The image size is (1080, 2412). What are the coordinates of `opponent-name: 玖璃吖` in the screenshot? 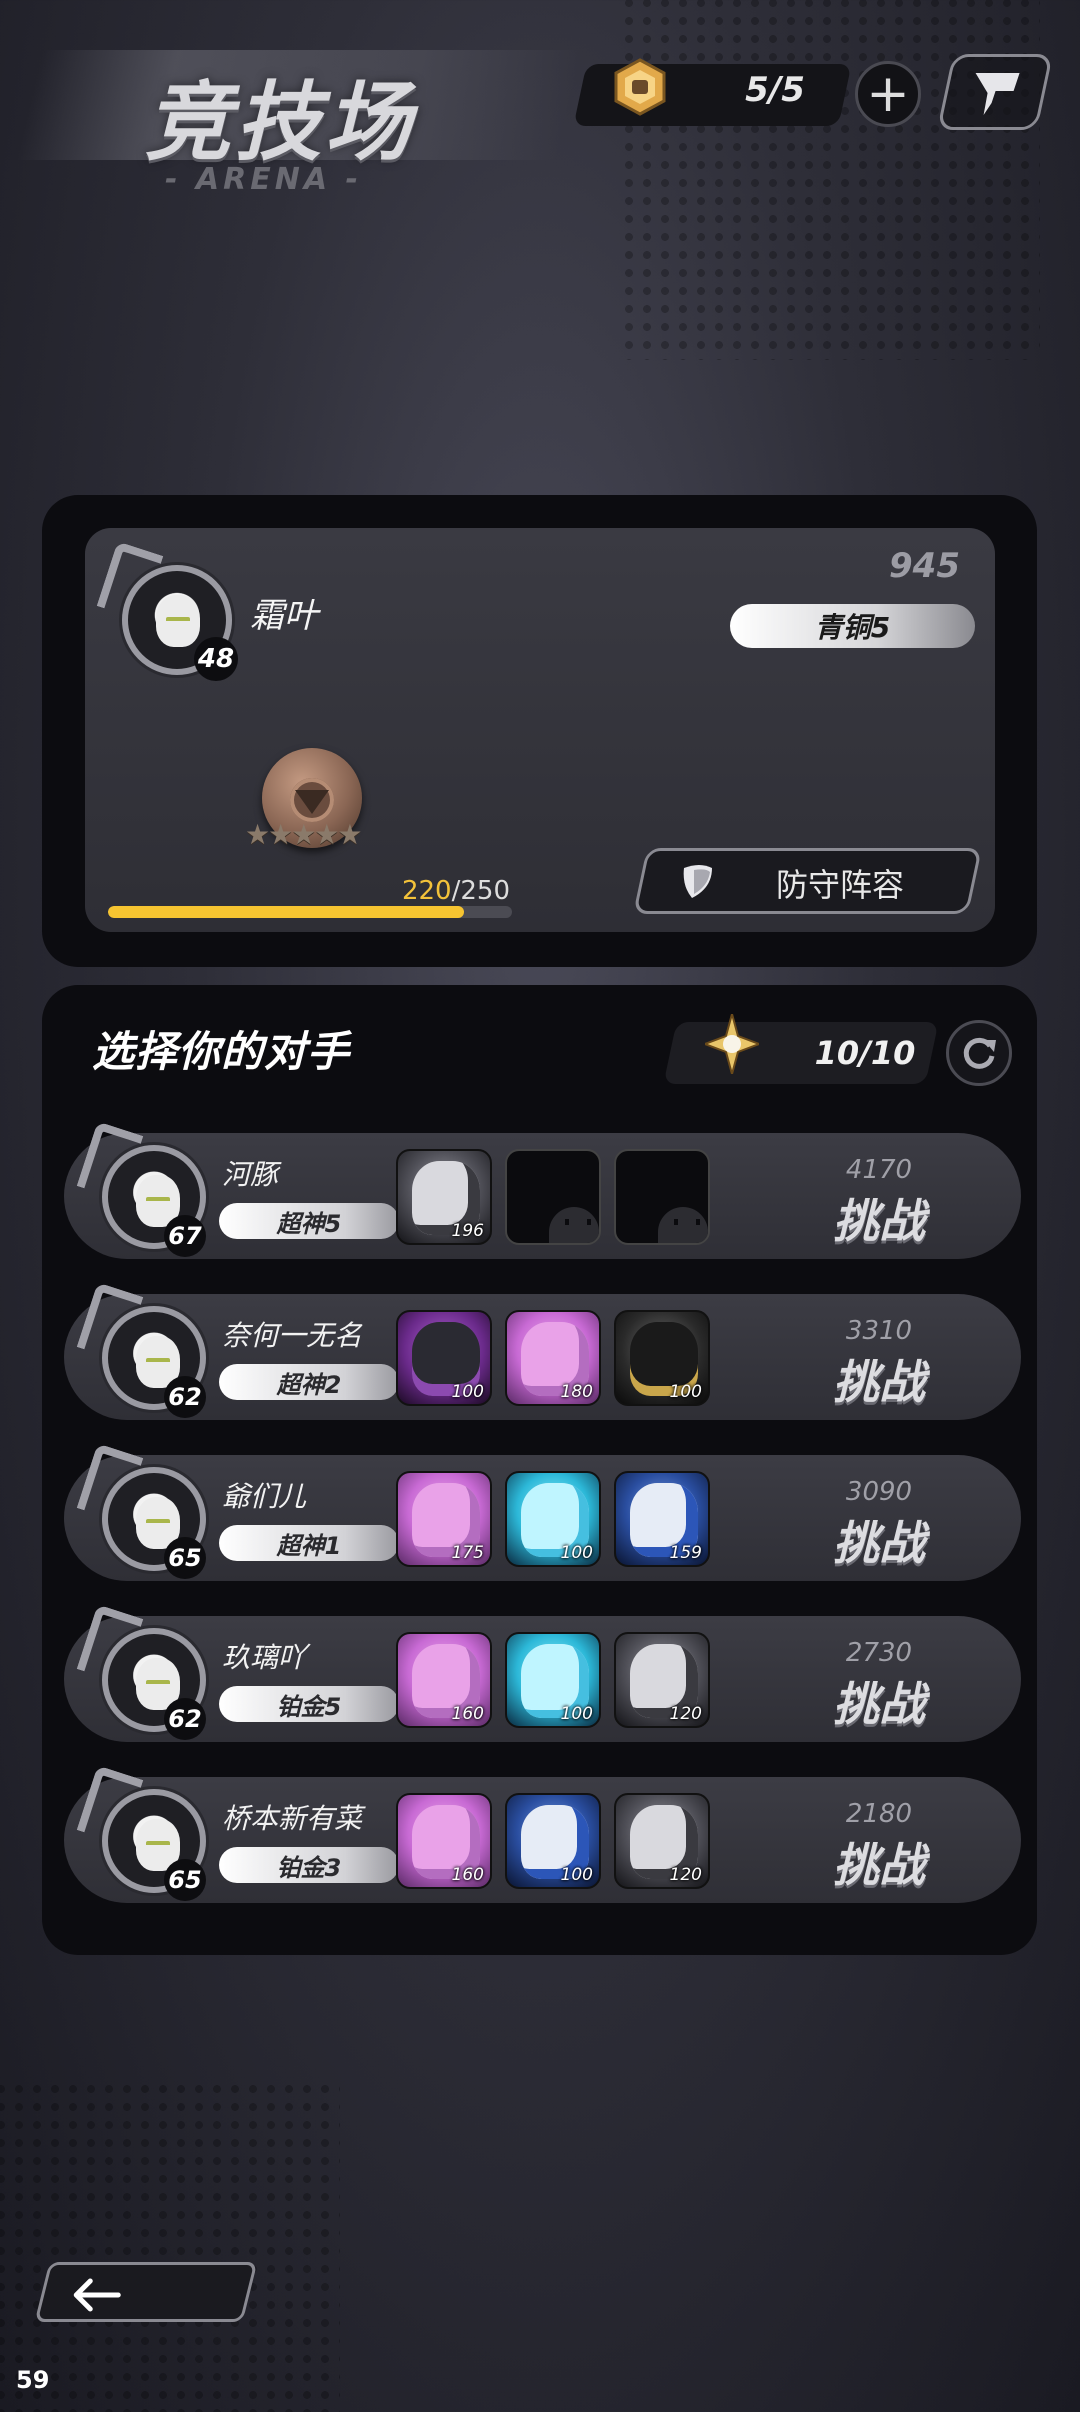 It's located at (264, 1657).